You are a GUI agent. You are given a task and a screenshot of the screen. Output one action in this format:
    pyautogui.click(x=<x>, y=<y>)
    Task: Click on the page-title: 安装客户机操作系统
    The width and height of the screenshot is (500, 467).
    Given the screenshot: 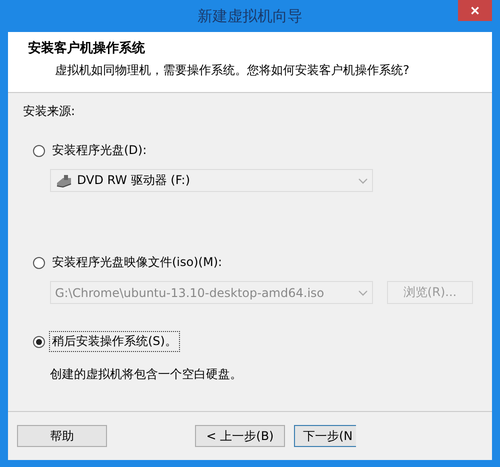 What is the action you would take?
    pyautogui.click(x=87, y=48)
    